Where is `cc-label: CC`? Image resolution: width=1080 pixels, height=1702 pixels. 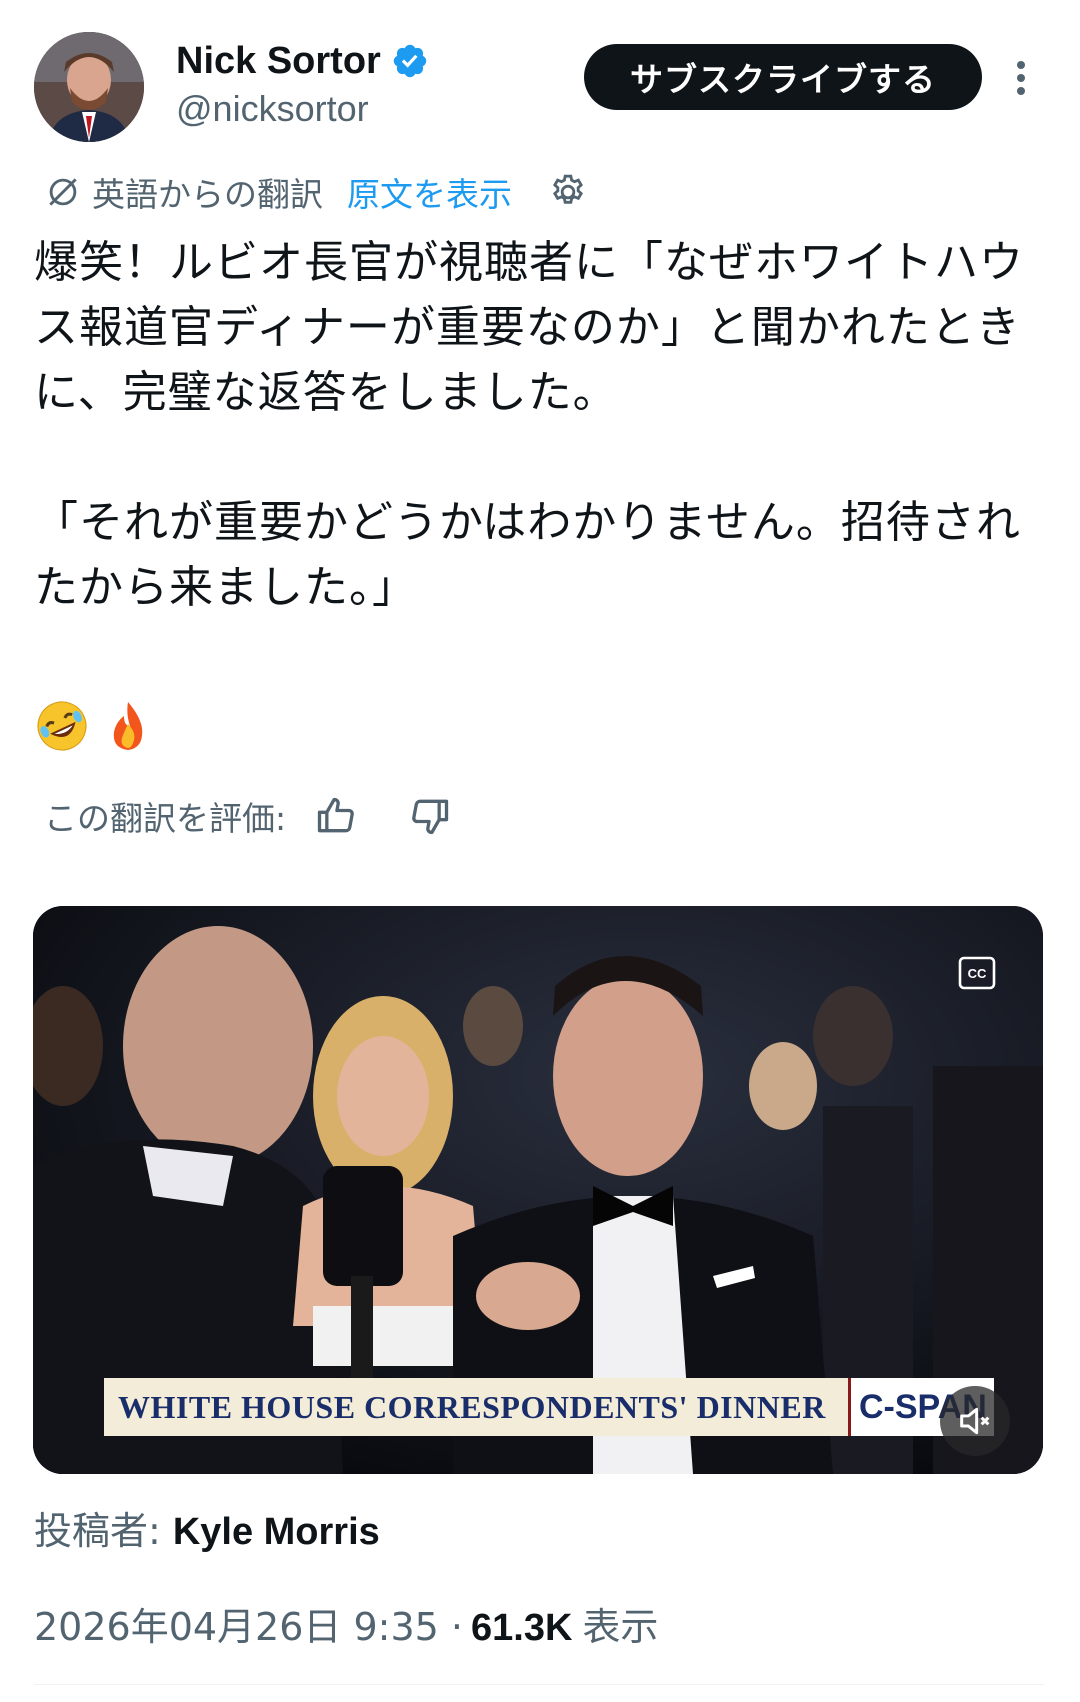 cc-label: CC is located at coordinates (977, 973).